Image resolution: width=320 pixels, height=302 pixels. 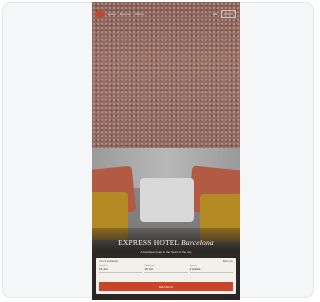 What do you see at coordinates (109, 261) in the screenshot?
I see `booking-title: Check availability` at bounding box center [109, 261].